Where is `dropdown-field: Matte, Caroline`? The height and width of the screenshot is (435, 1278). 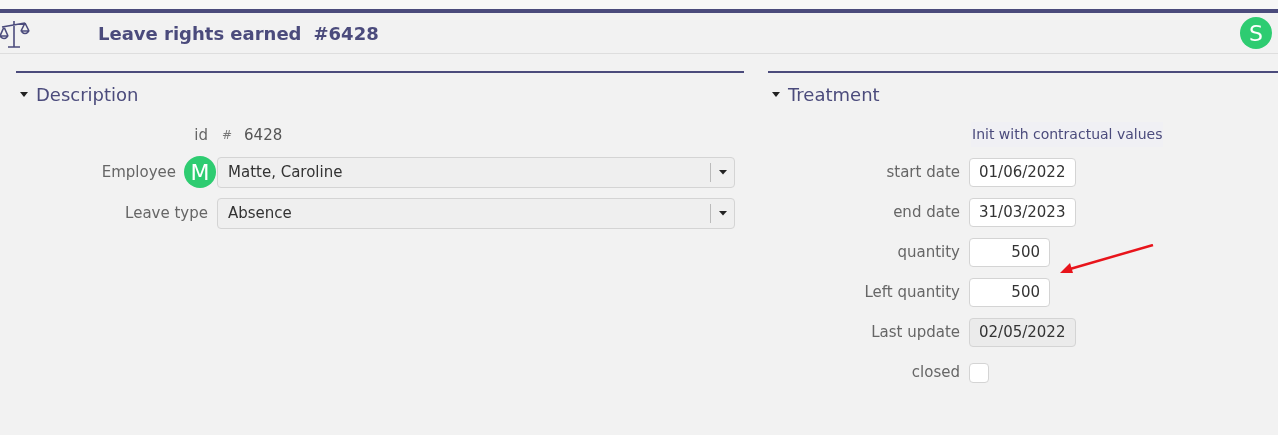
dropdown-field: Matte, Caroline is located at coordinates (476, 172).